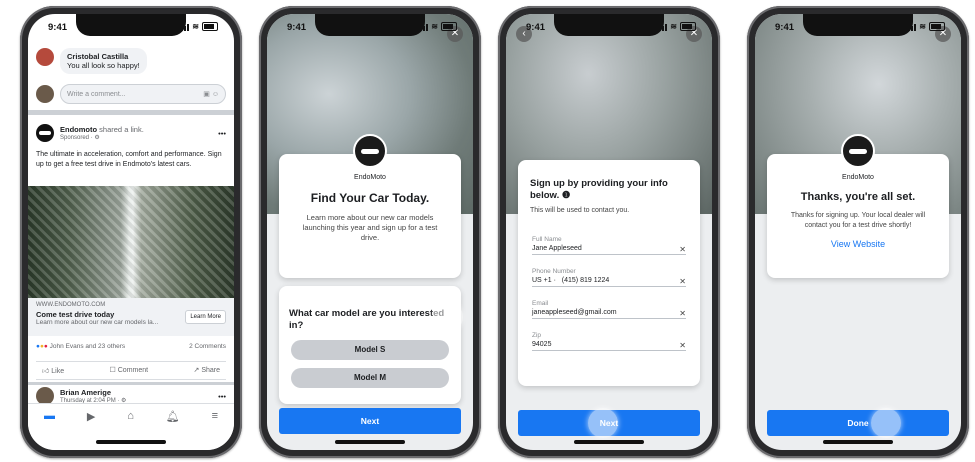 This screenshot has height=462, width=975. Describe the element at coordinates (858, 423) in the screenshot. I see `done-button: Done` at that location.